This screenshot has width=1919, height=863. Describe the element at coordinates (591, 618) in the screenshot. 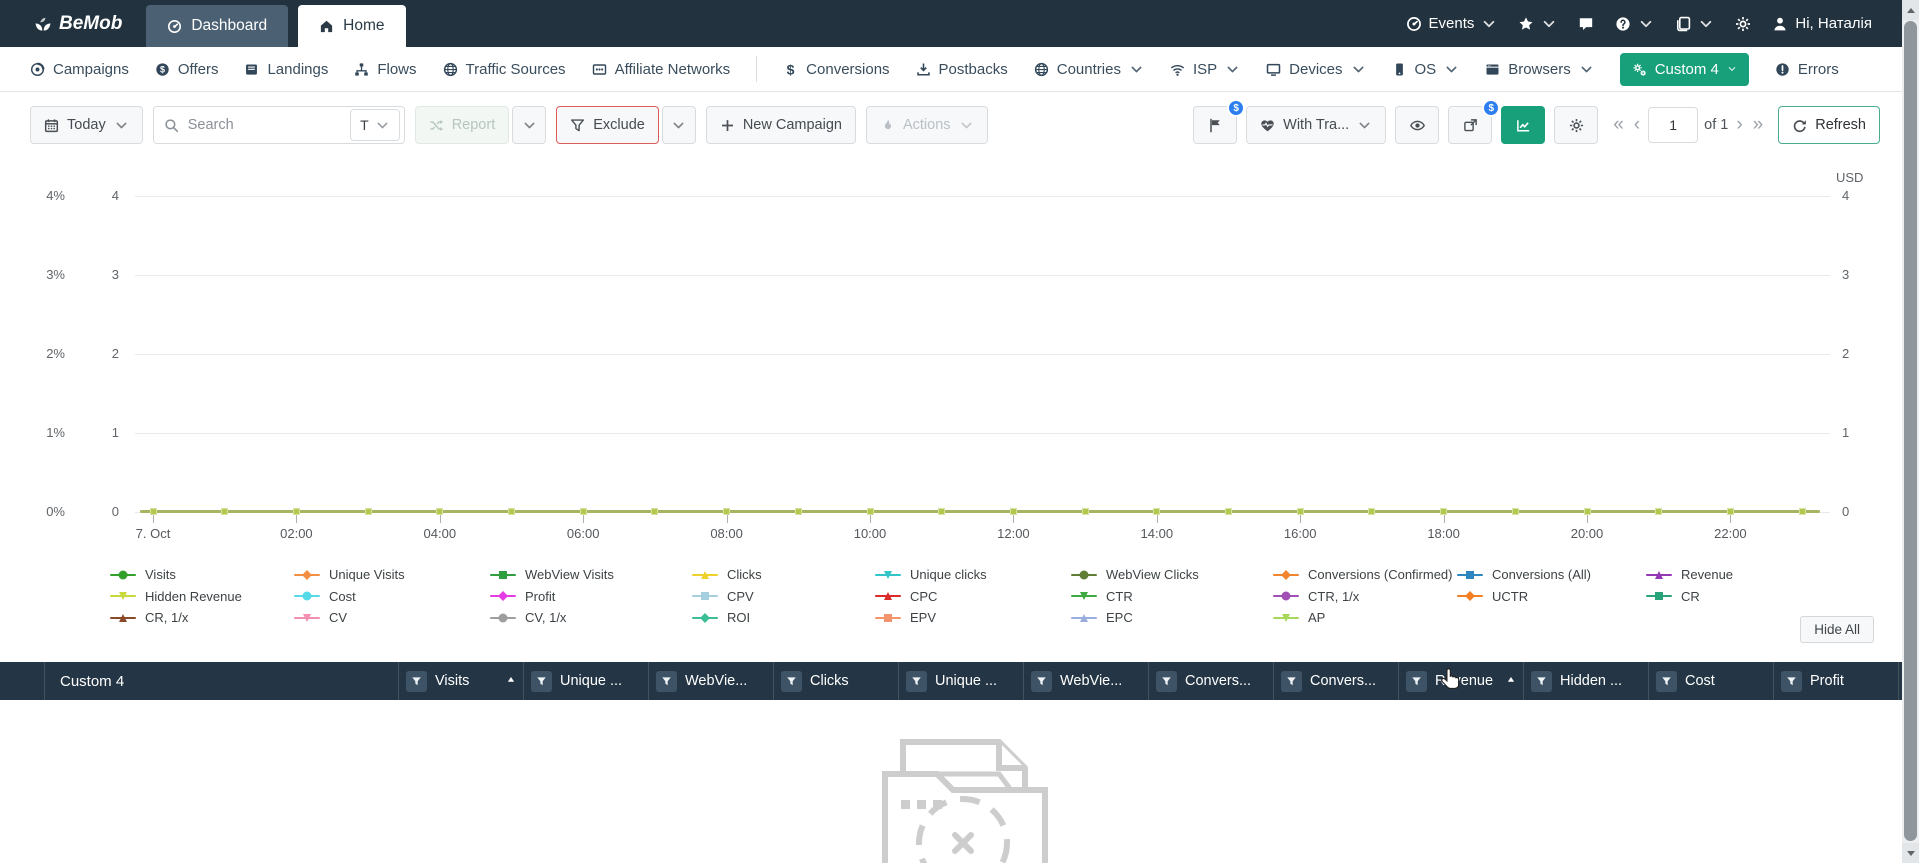

I see `legend-item-cv-1-x: CV, 1/x` at that location.